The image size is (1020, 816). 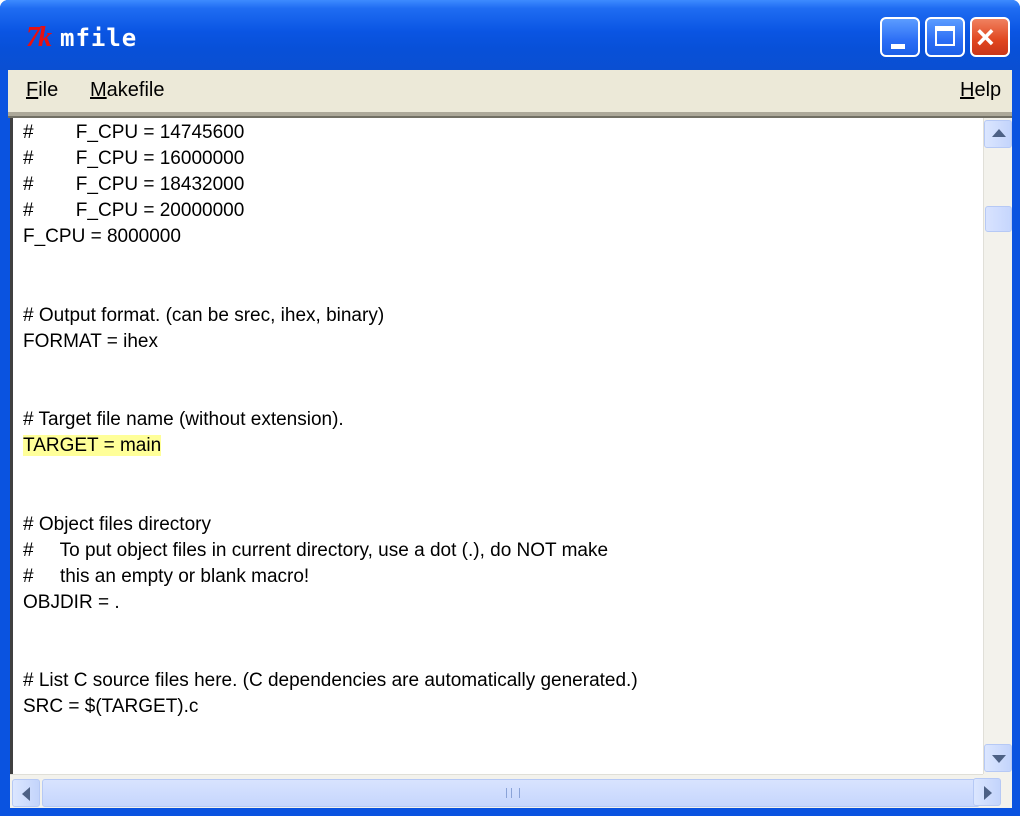 I want to click on code-line: # F_CPU = 18432000, so click(x=133, y=185).